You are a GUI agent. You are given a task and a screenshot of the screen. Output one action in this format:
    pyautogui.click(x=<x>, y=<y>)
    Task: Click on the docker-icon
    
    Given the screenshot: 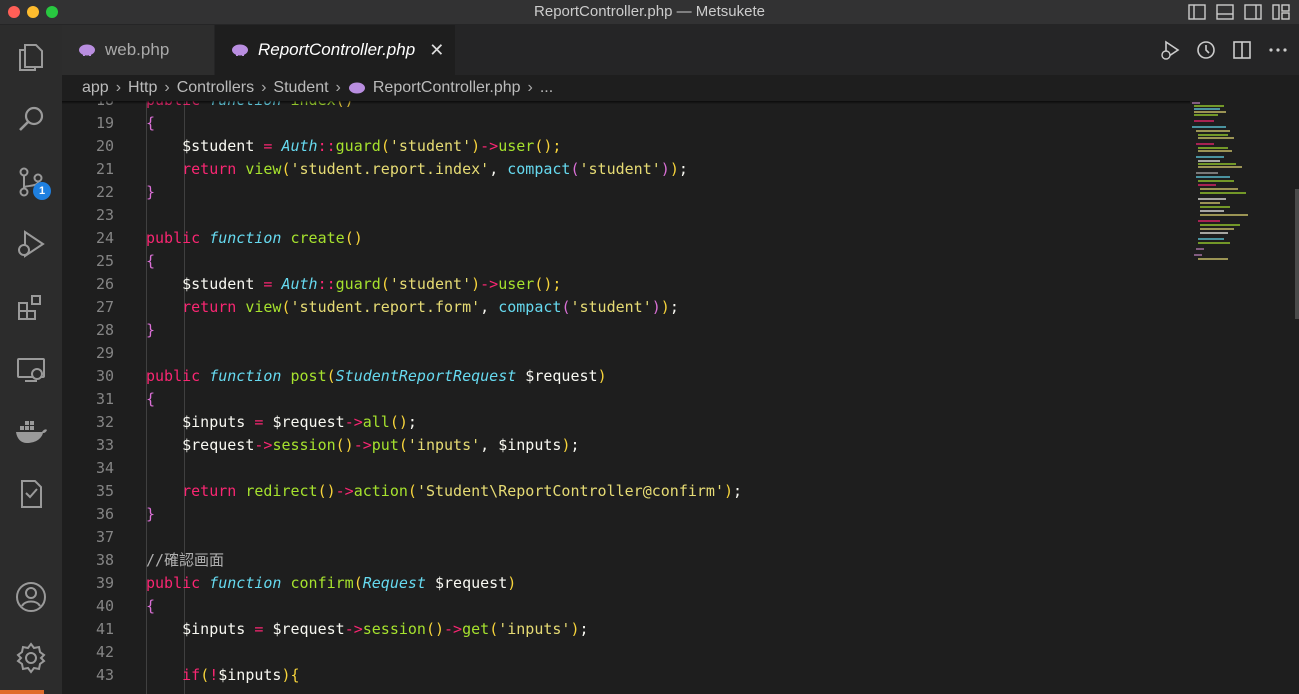 What is the action you would take?
    pyautogui.click(x=31, y=432)
    